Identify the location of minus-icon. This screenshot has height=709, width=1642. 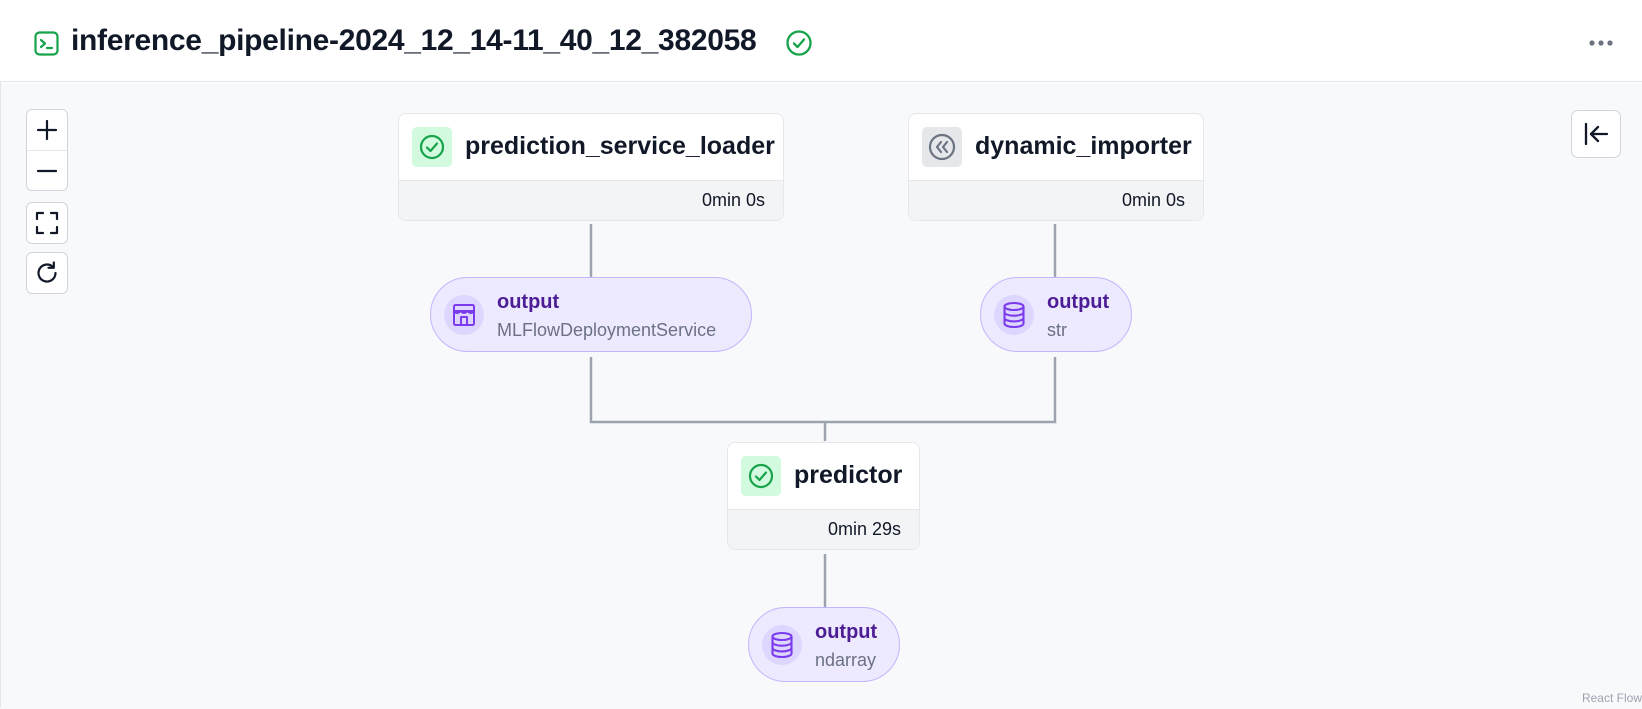
(47, 170).